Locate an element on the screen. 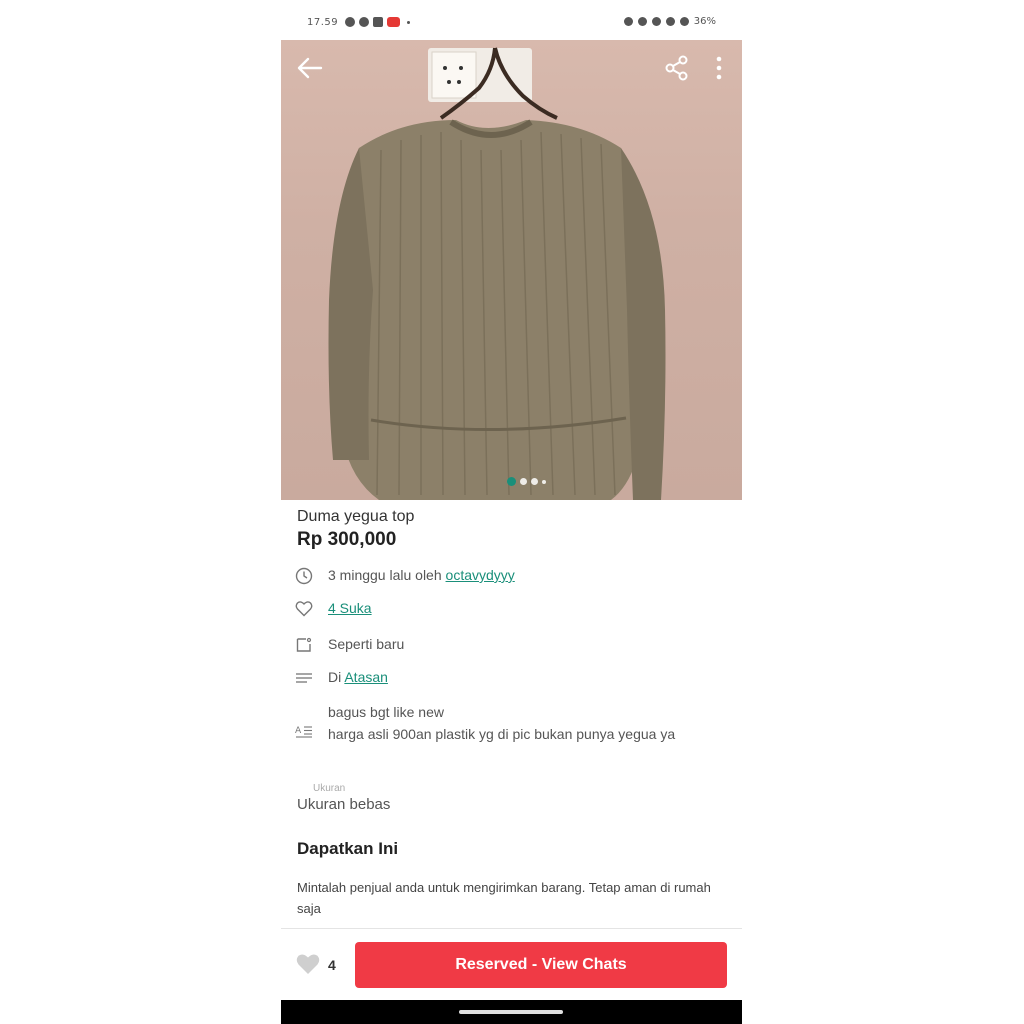 The image size is (1024, 1024). size-label: Ukuran is located at coordinates (329, 788).